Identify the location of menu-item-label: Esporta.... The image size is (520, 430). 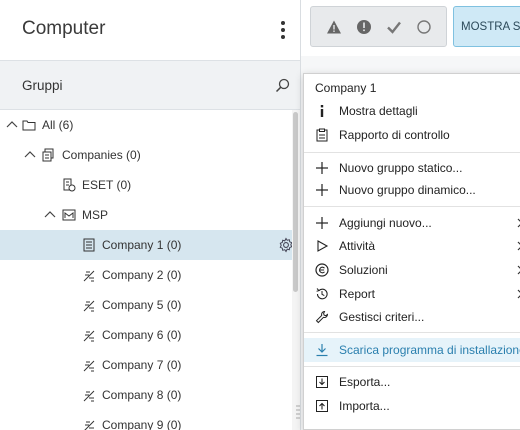
(365, 382).